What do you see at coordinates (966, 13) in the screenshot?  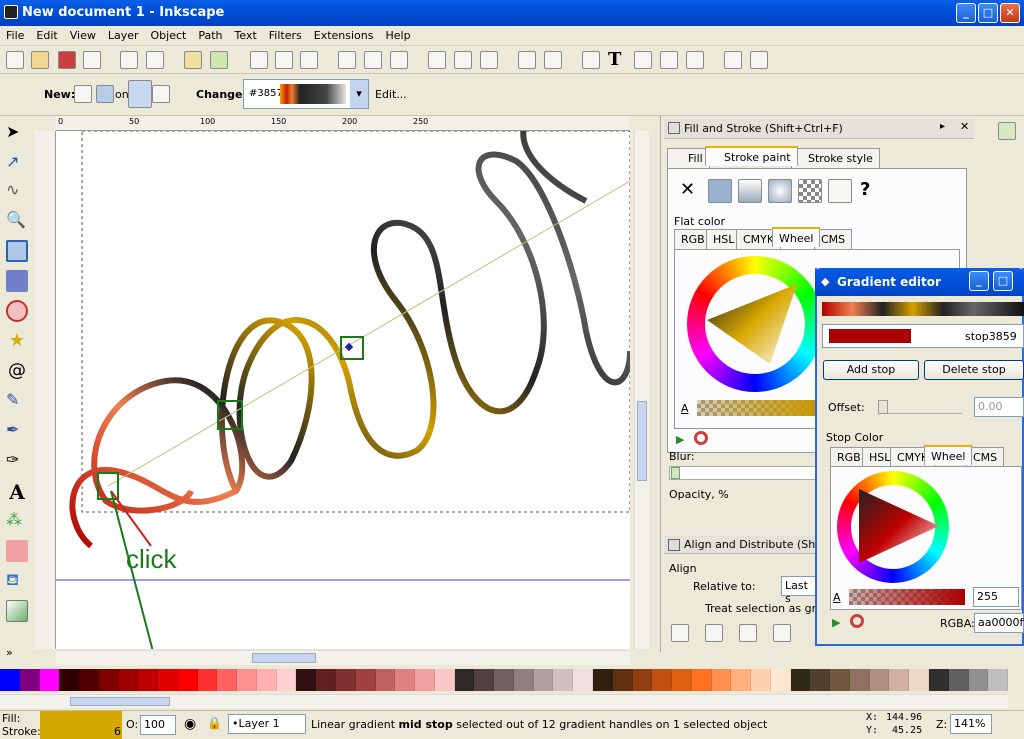 I see `minimize-button: _` at bounding box center [966, 13].